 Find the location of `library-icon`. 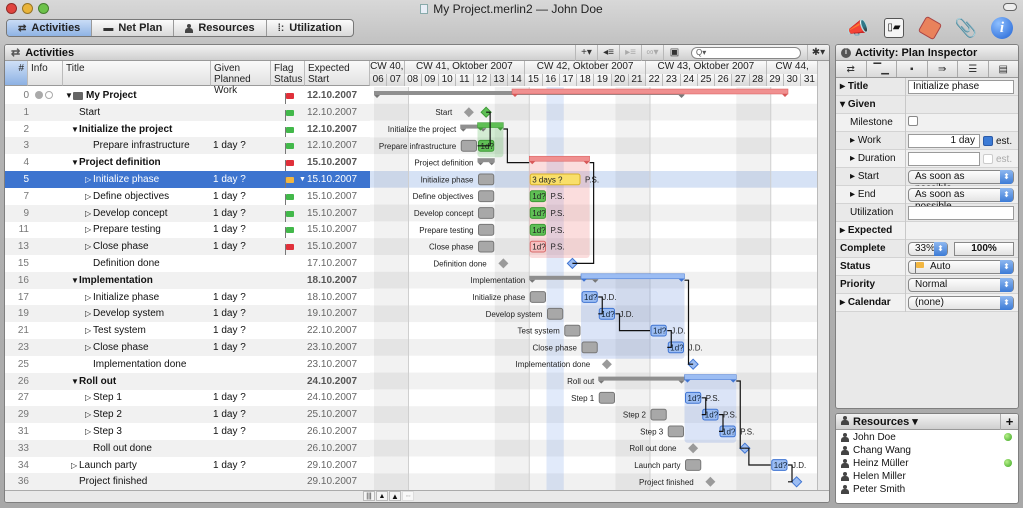

library-icon is located at coordinates (930, 28).